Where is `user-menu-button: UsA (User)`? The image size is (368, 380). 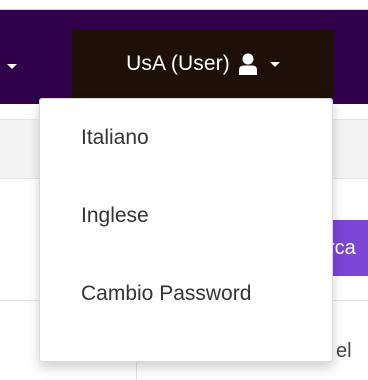
user-menu-button: UsA (User) is located at coordinates (203, 64).